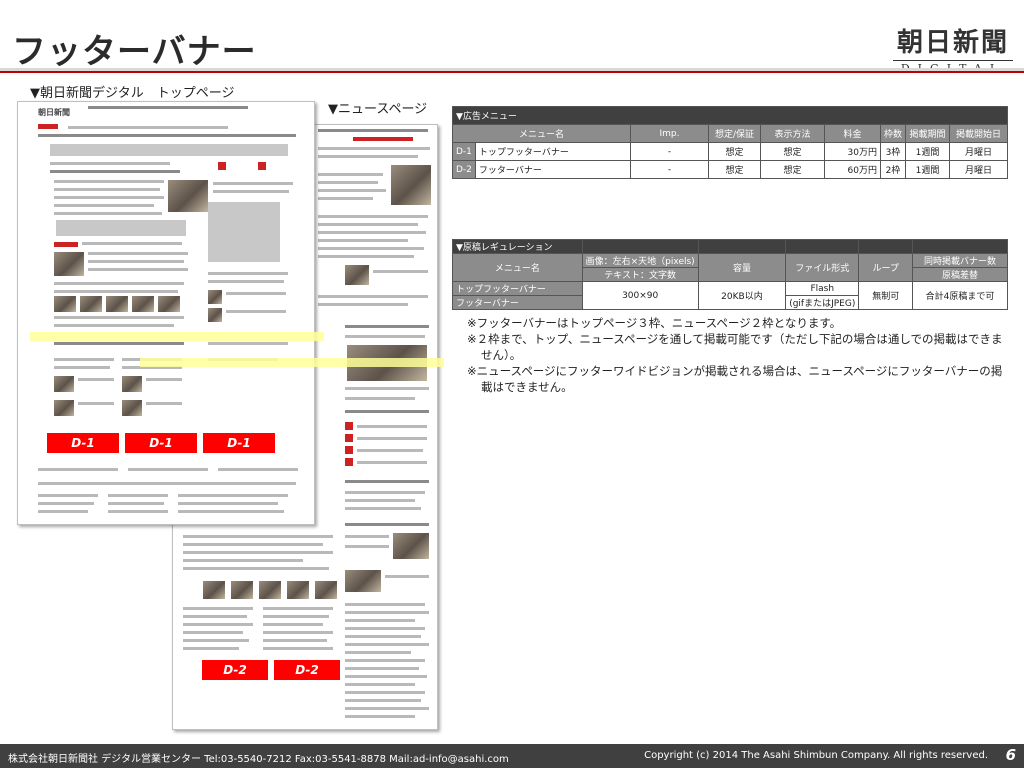 The image size is (1024, 768). Describe the element at coordinates (822, 267) in the screenshot. I see `reg-header-format: ファイル形式` at that location.